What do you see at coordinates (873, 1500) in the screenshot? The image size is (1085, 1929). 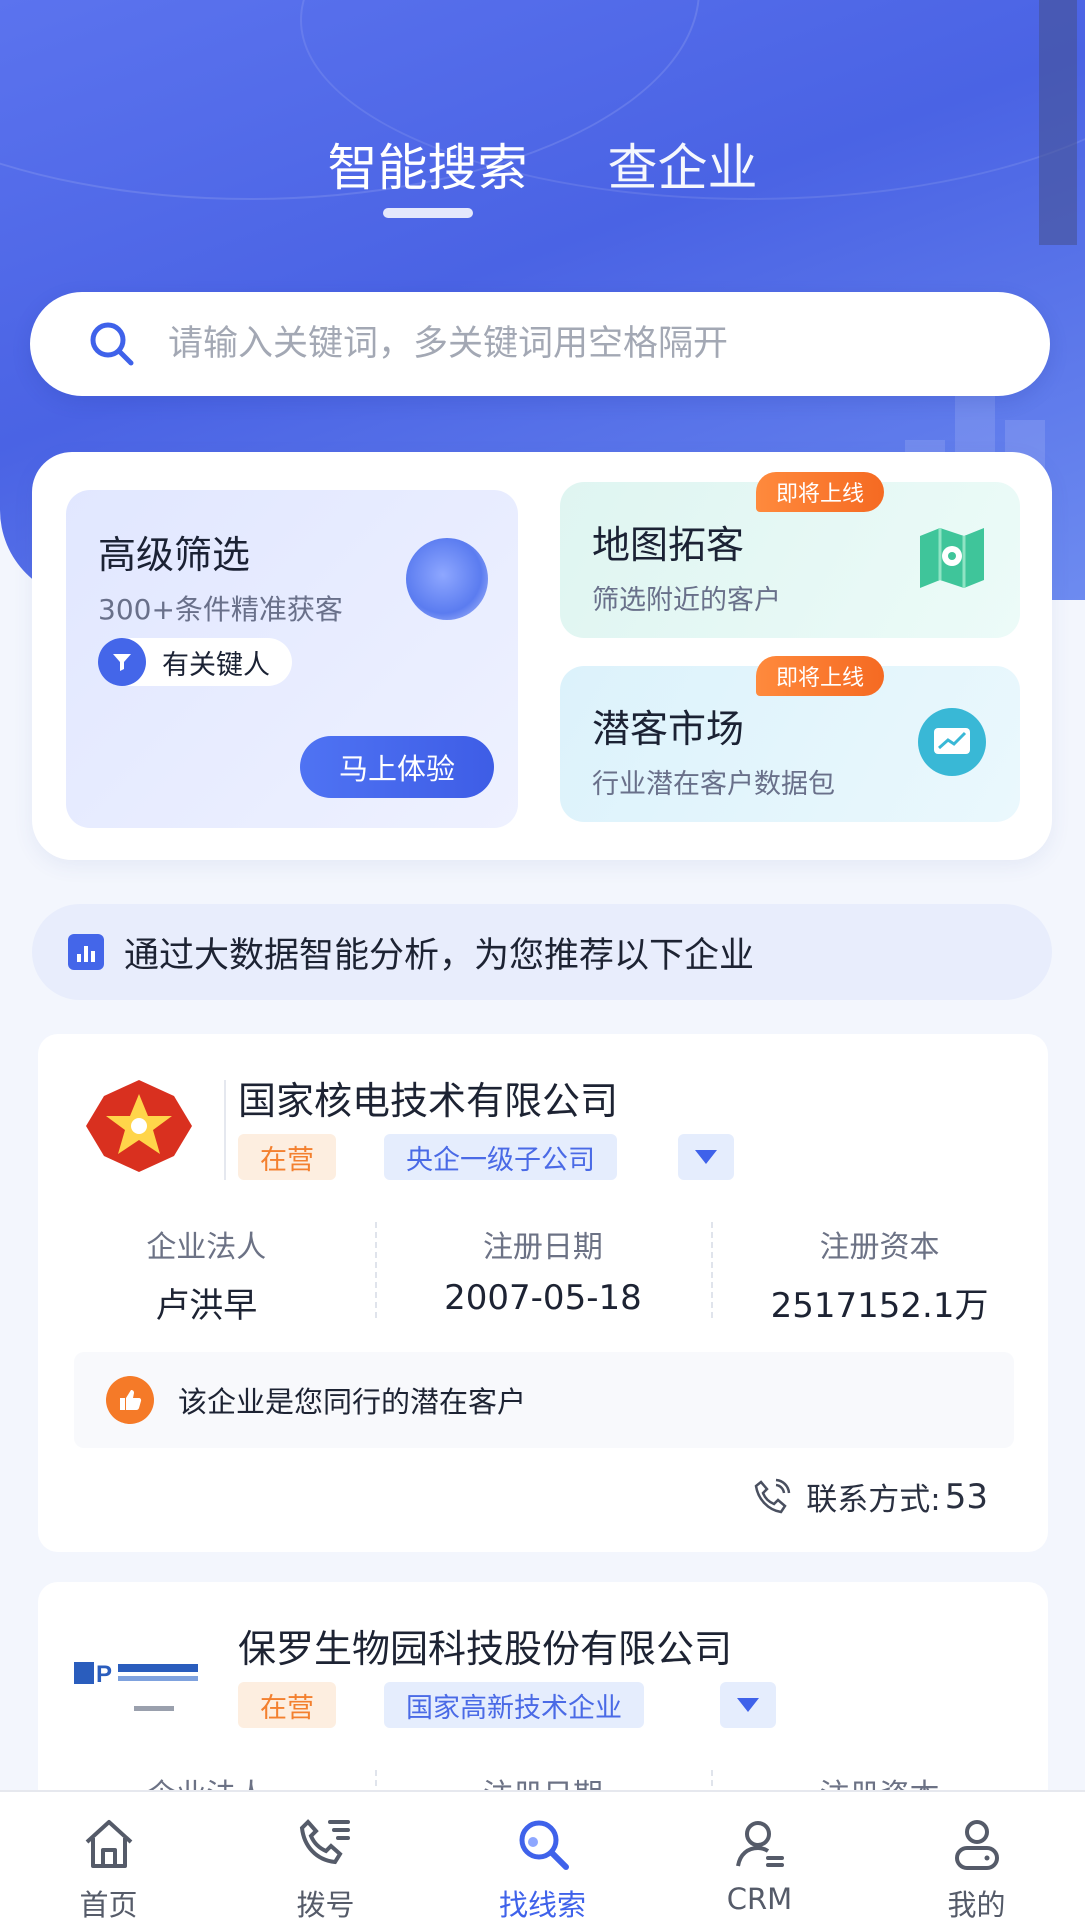 I see `contact-label: 联系方式:` at bounding box center [873, 1500].